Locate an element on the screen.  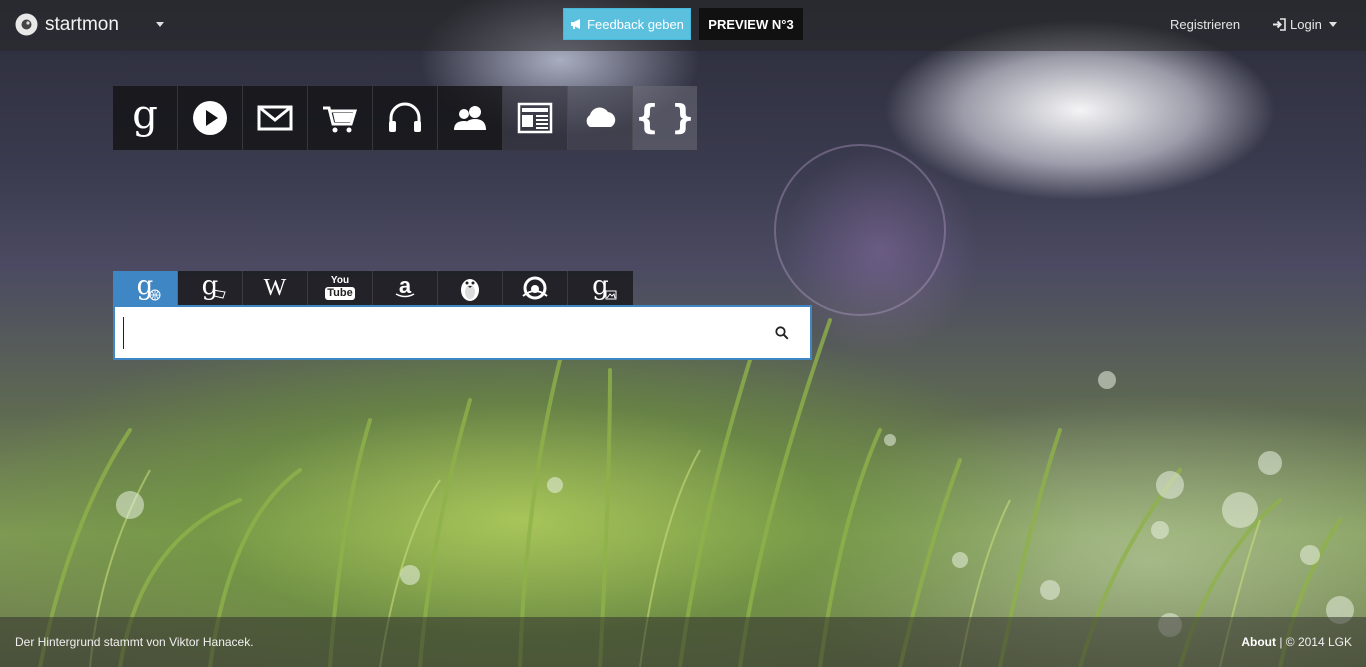
eye-icon is located at coordinates (535, 288).